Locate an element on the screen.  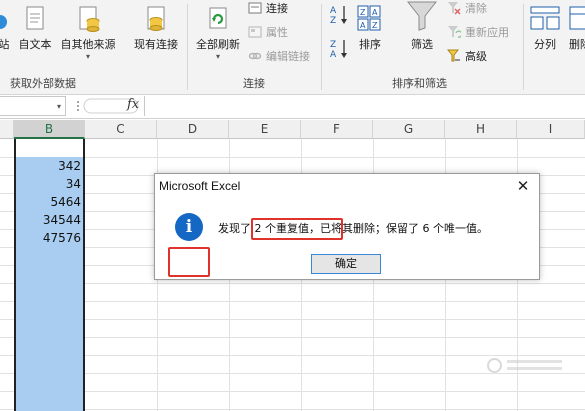
text-to-columns-button: 分列 is located at coordinates (545, 28).